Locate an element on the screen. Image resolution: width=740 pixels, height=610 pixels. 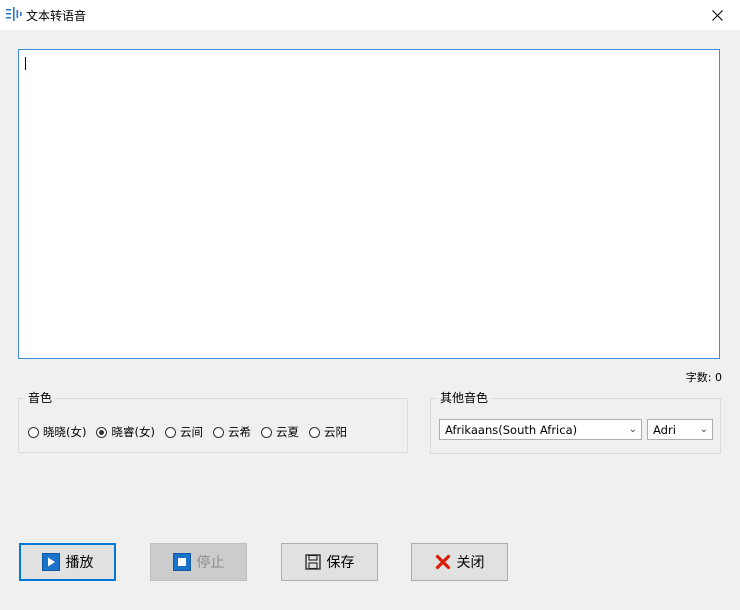
save-label: 保存 is located at coordinates (340, 563).